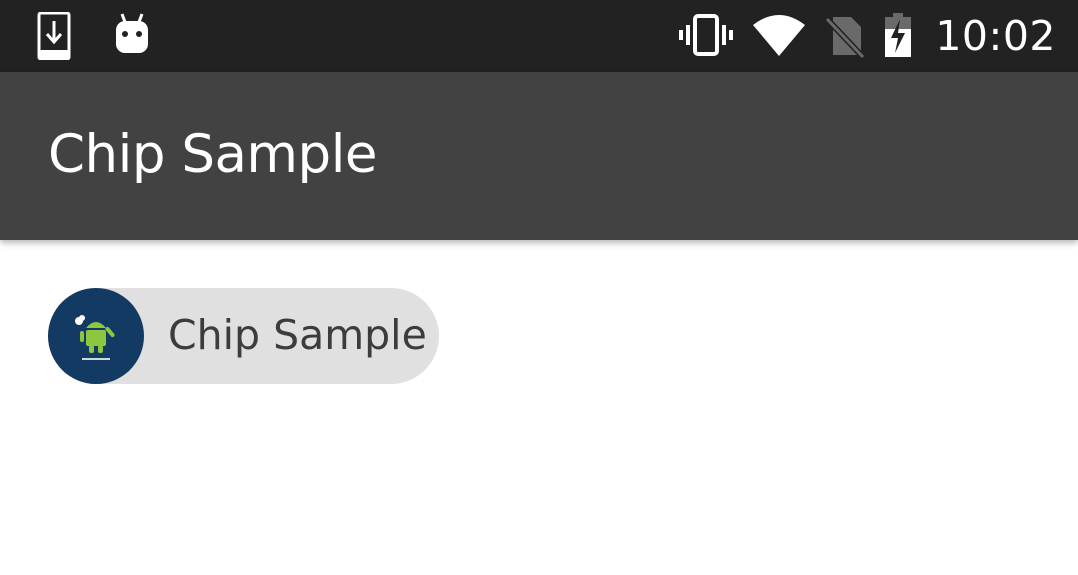 This screenshot has height=575, width=1078. Describe the element at coordinates (779, 36) in the screenshot. I see `wifi-icon` at that location.